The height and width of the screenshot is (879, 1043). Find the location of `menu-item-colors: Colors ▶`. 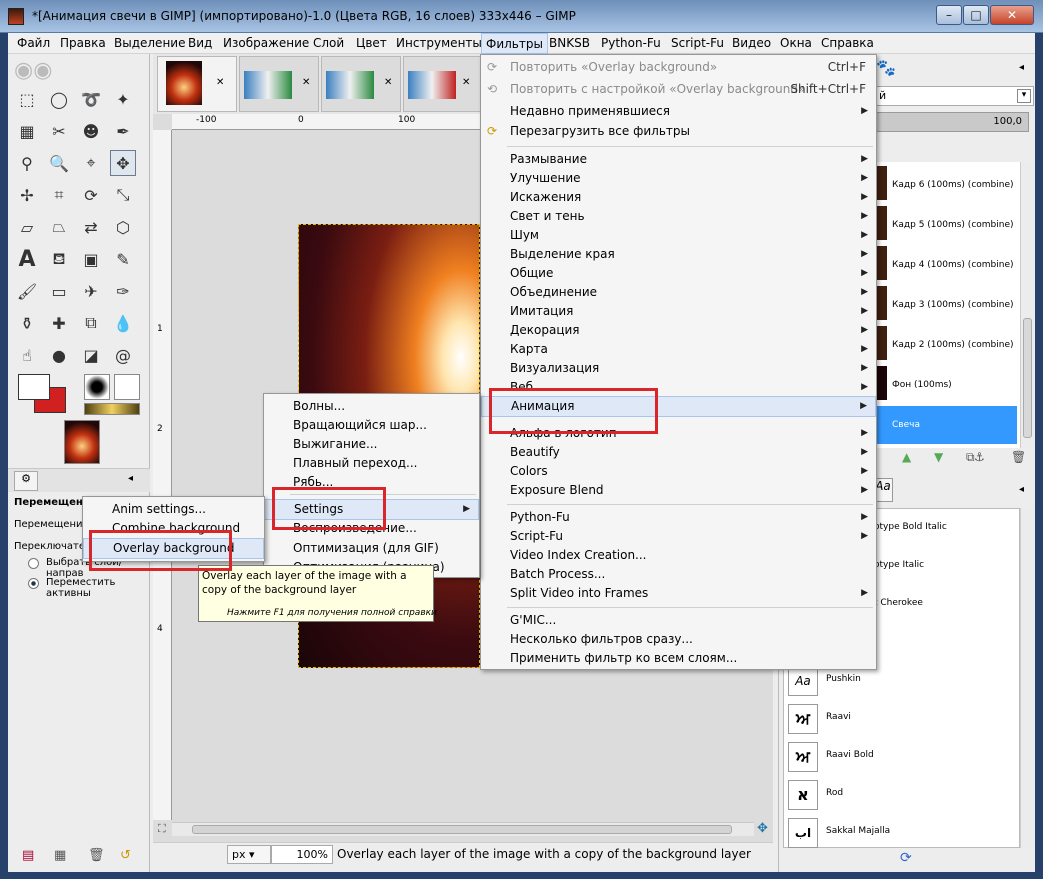

menu-item-colors: Colors ▶ is located at coordinates (678, 471).